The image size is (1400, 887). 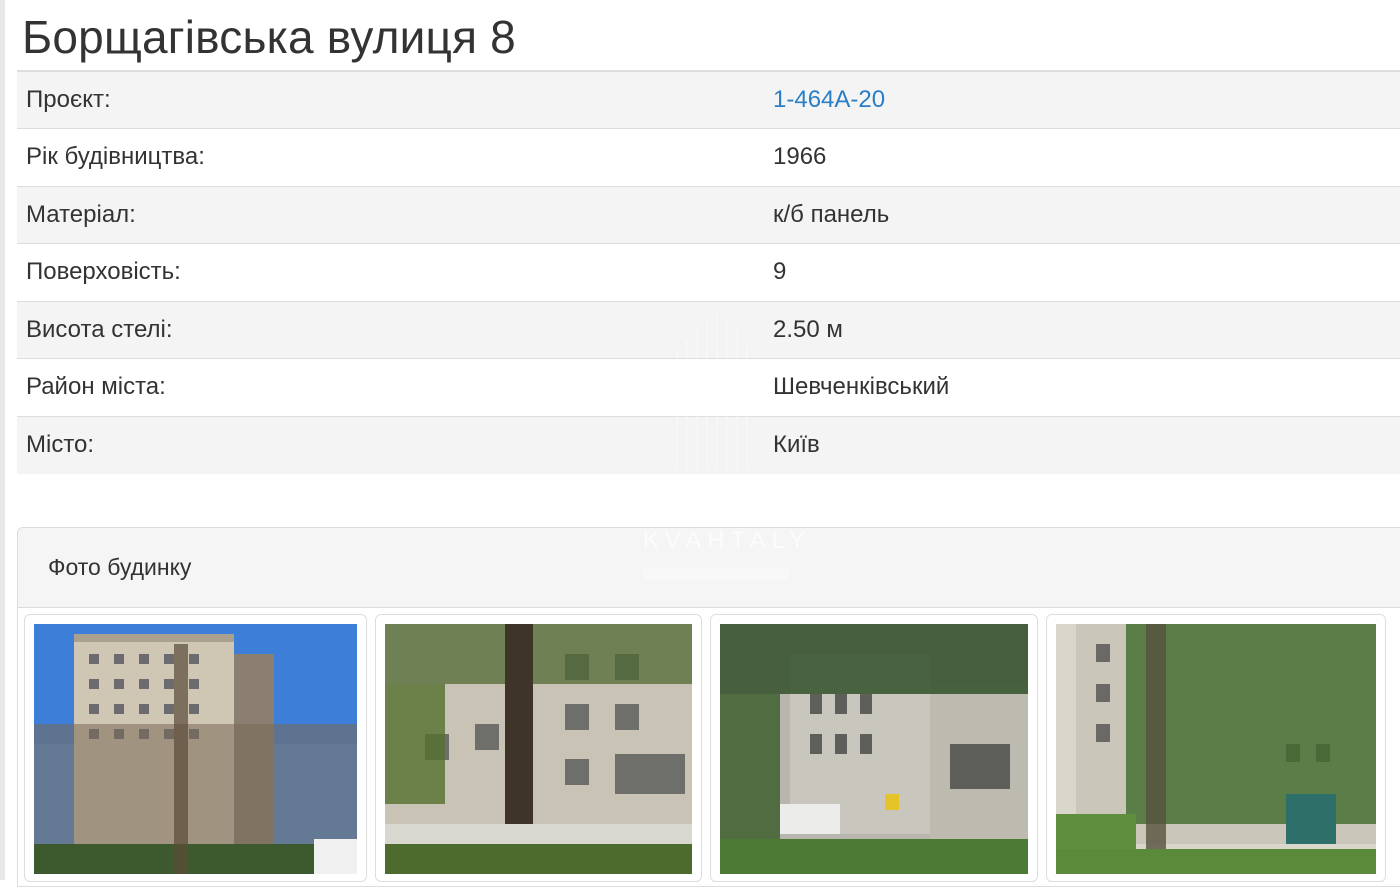 I want to click on detail-label: Висота стелі:, so click(x=390, y=329).